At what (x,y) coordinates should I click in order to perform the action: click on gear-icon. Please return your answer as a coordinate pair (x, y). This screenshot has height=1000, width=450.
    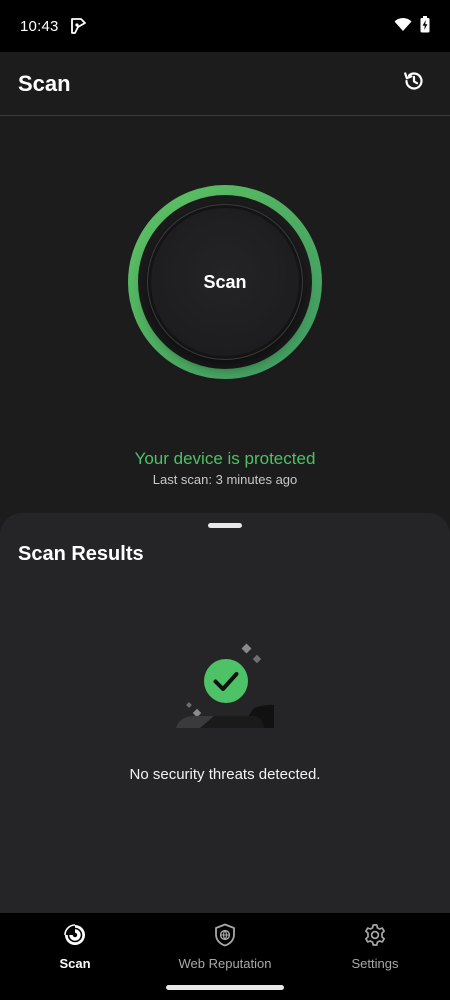
    Looking at the image, I should click on (375, 935).